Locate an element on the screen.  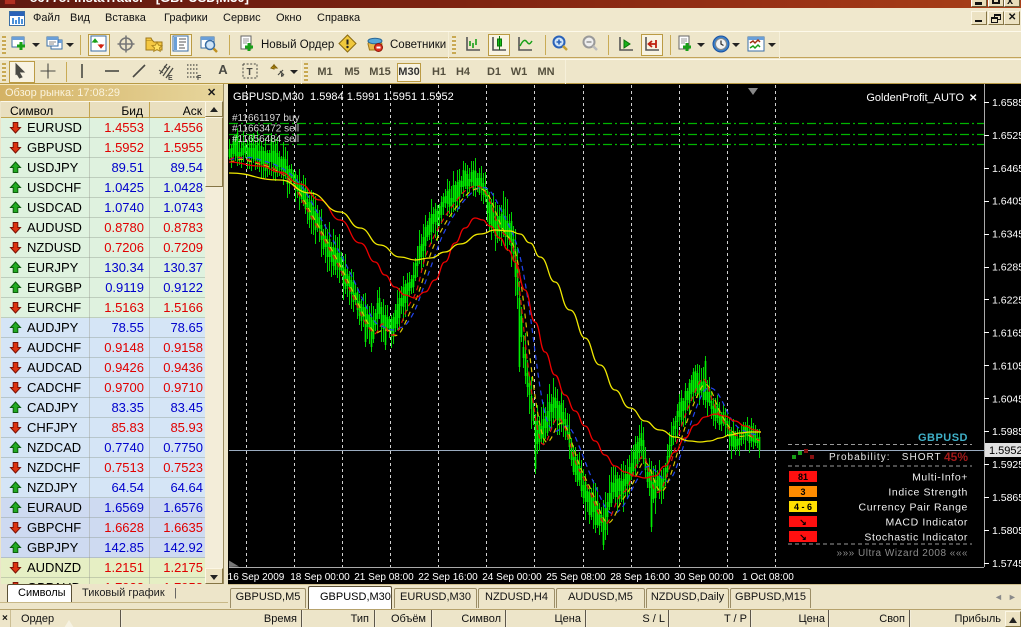
svg-text: 1.6405 is located at coordinates (1006, 202).